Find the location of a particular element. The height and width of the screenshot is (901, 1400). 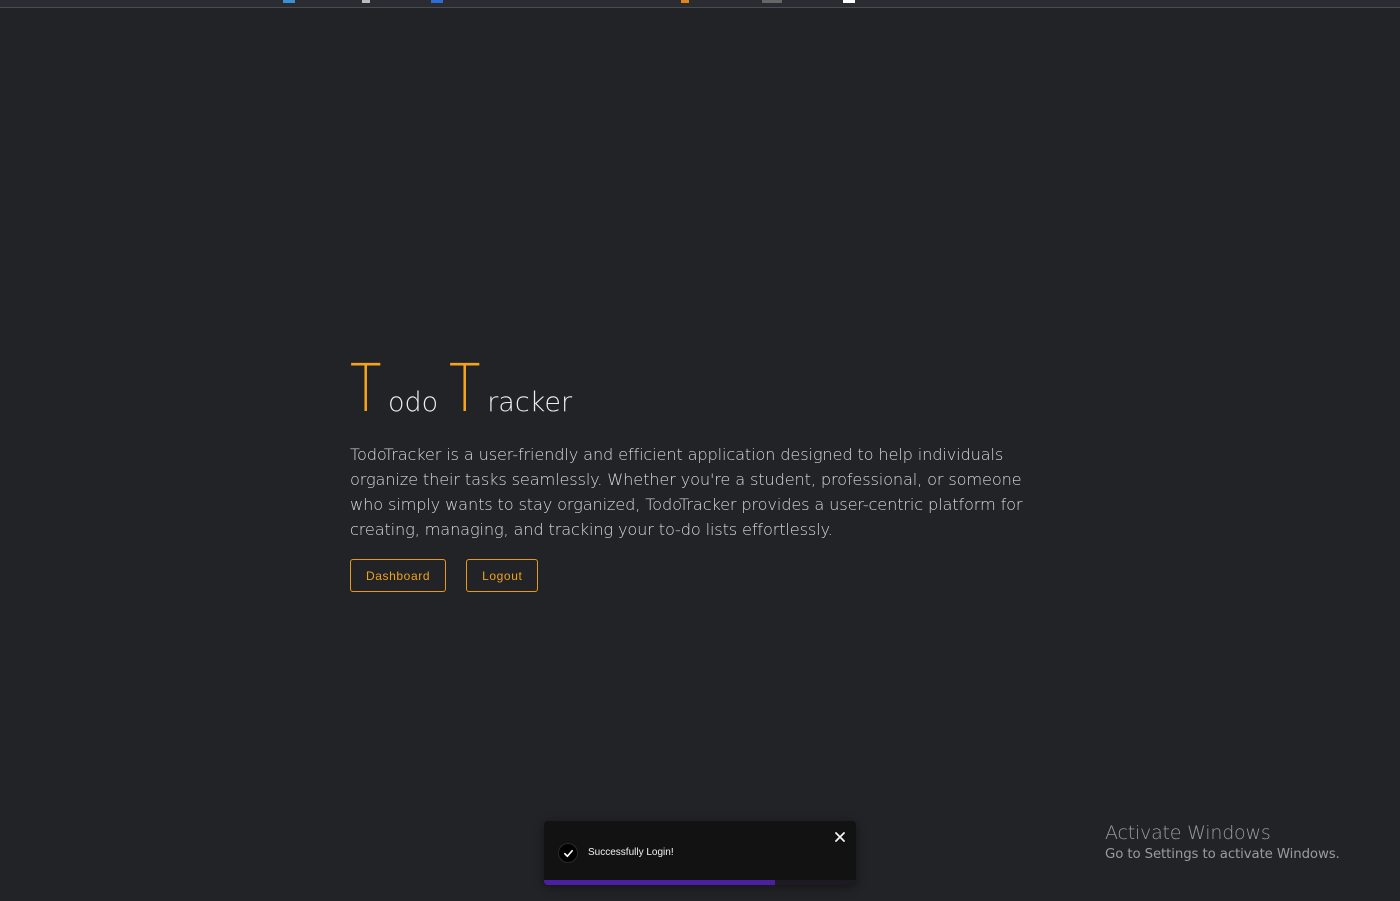

hero-actions: Dashboard Logout is located at coordinates (700, 575).